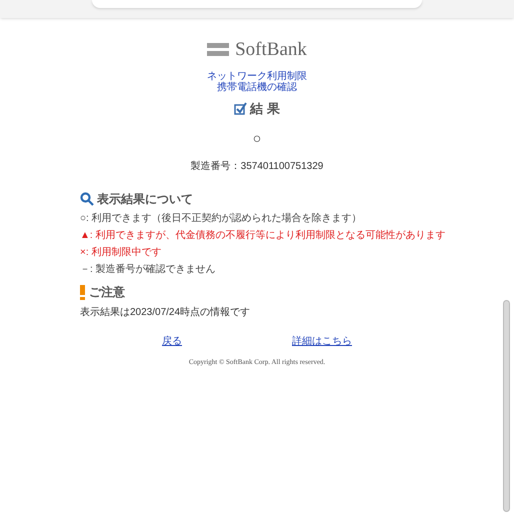 This screenshot has width=514, height=514. What do you see at coordinates (241, 108) in the screenshot?
I see `checkbox-icon` at bounding box center [241, 108].